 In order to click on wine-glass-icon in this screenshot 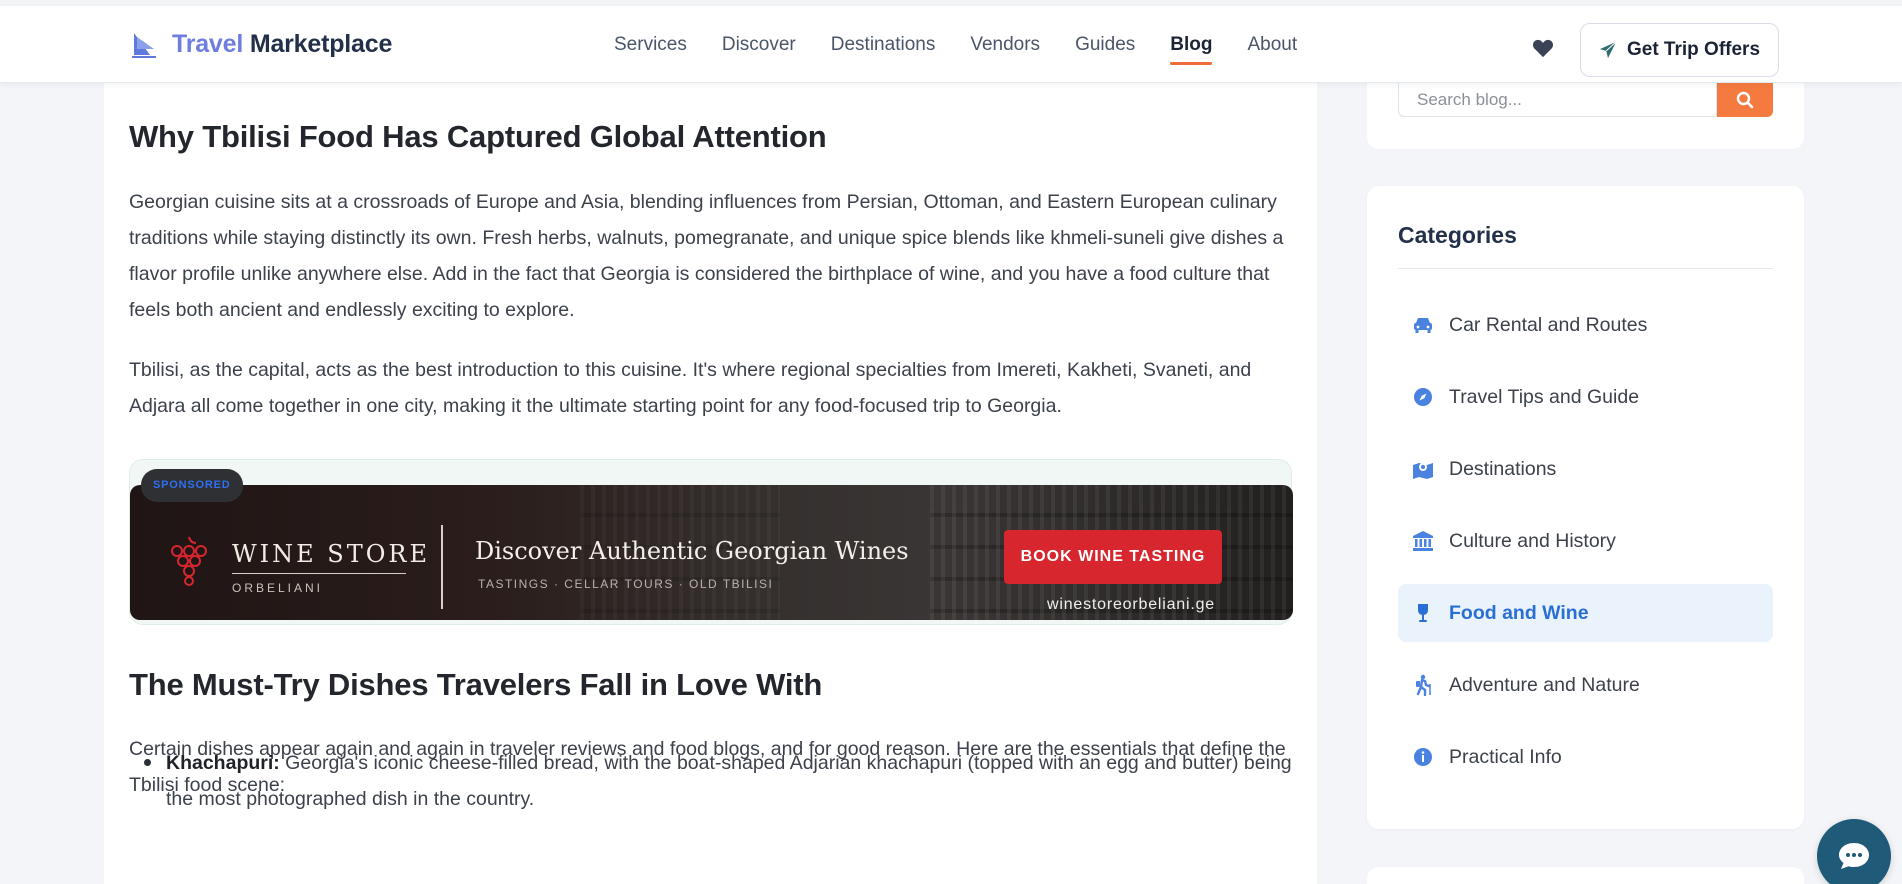, I will do `click(1423, 613)`.